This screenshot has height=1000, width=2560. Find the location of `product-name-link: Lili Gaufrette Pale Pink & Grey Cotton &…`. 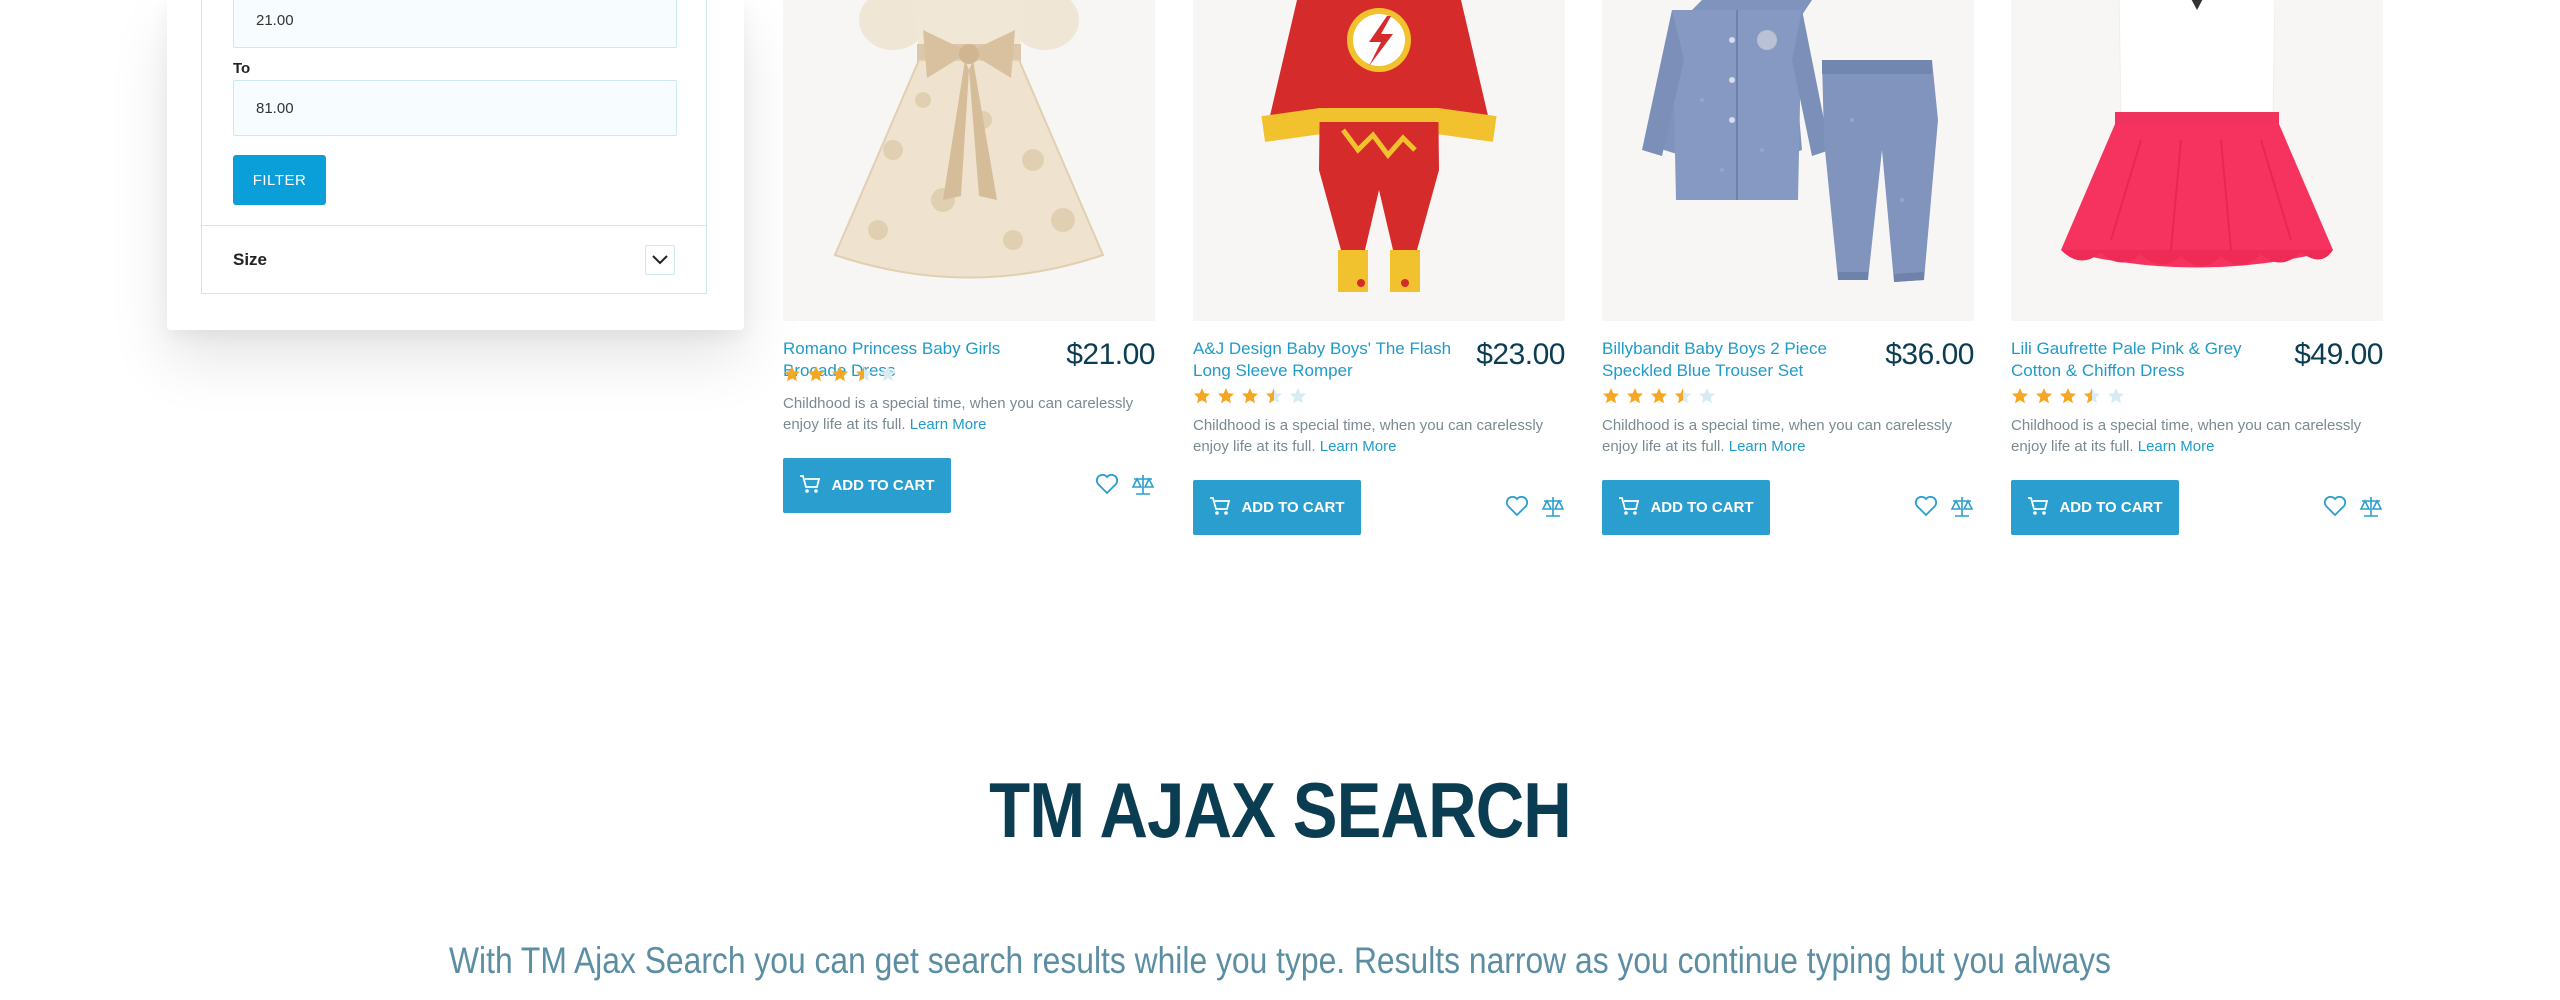

product-name-link: Lili Gaufrette Pale Pink & Grey Cotton &… is located at coordinates (2153, 360).